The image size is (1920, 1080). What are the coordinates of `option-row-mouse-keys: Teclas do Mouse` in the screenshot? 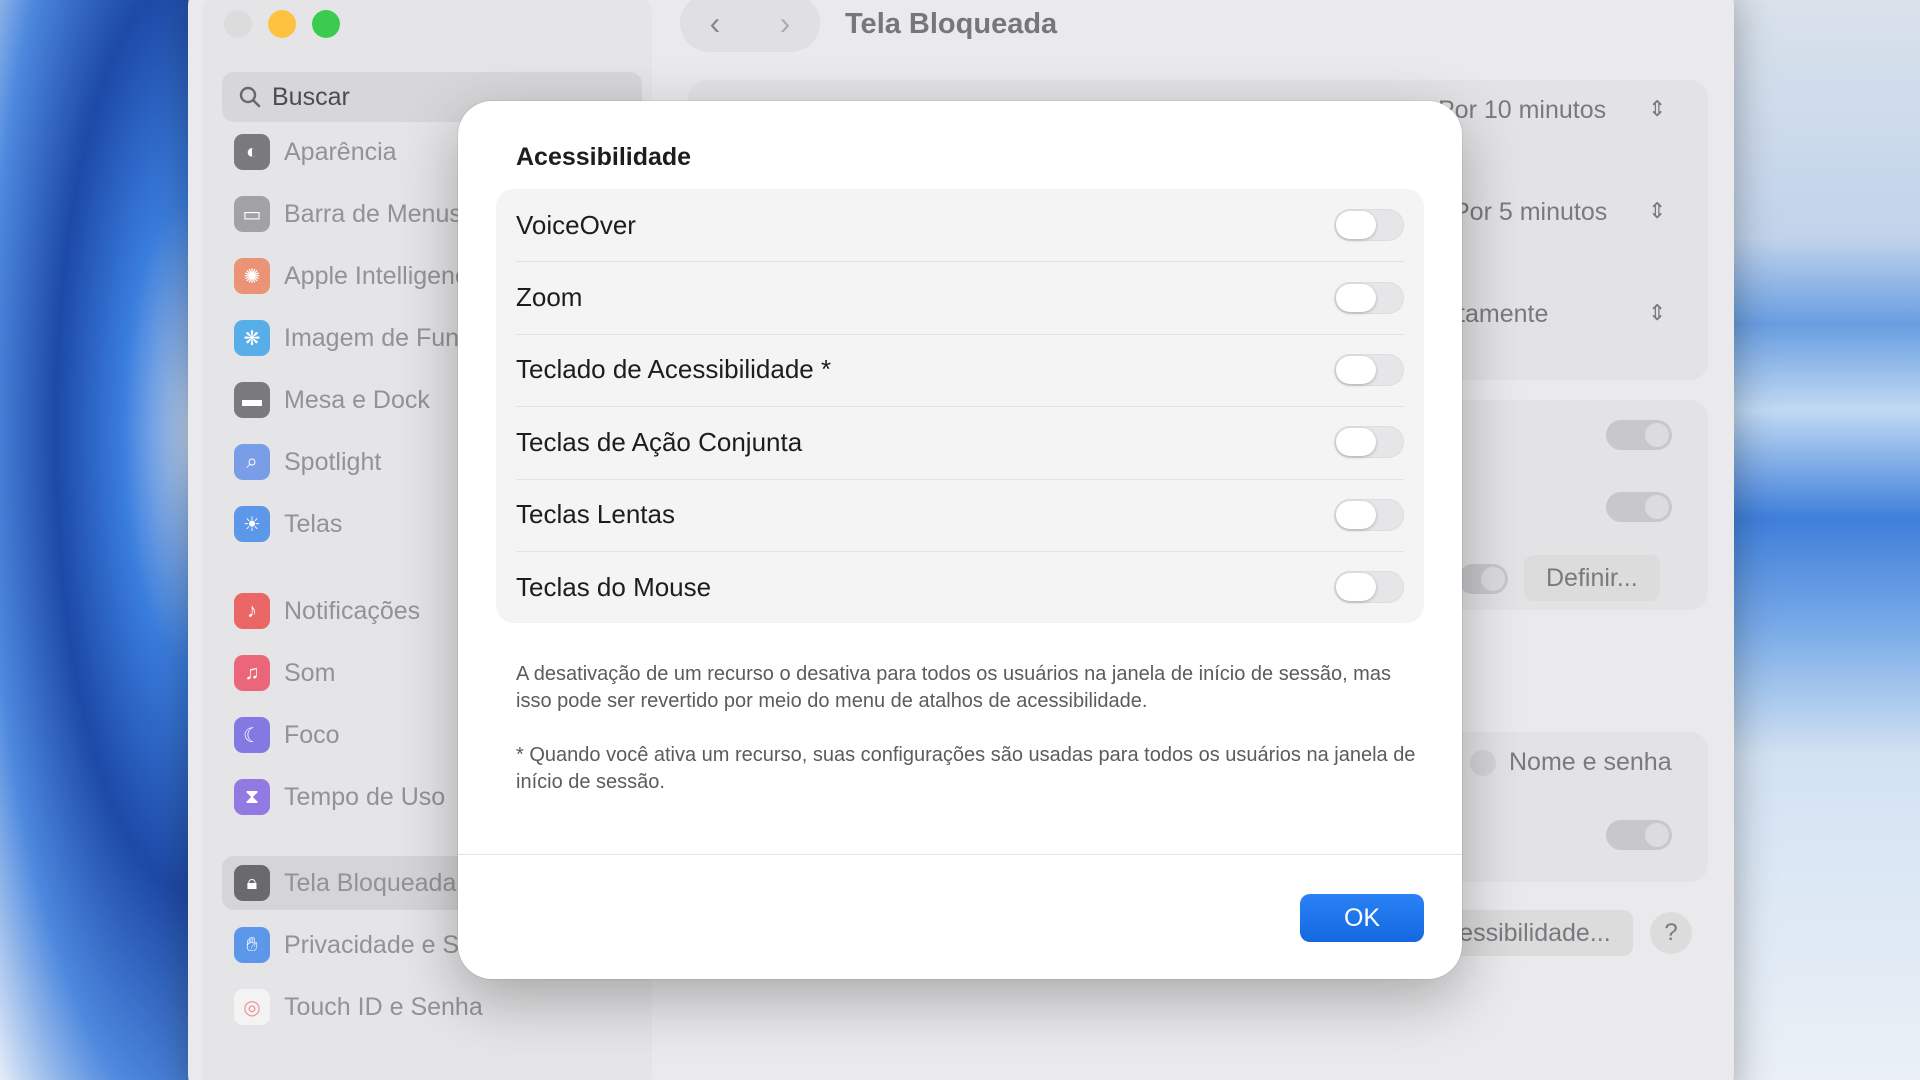 It's located at (960, 586).